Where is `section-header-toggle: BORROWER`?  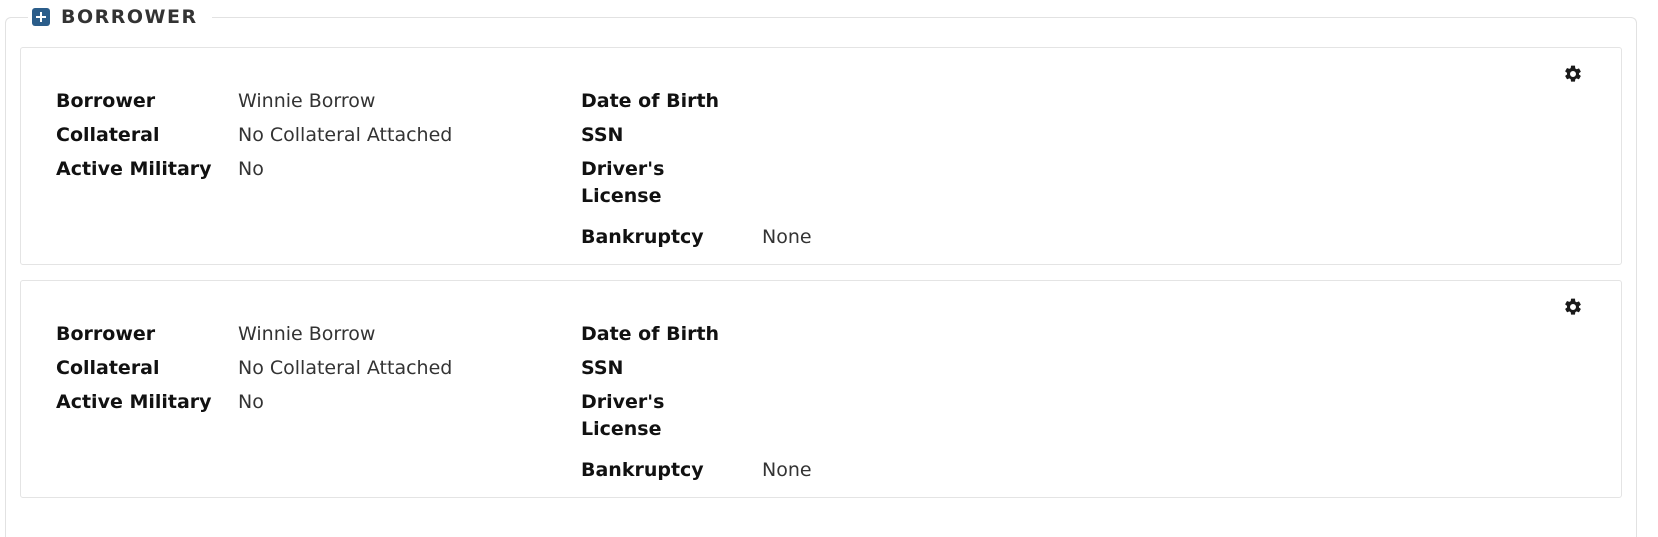 section-header-toggle: BORROWER is located at coordinates (120, 17).